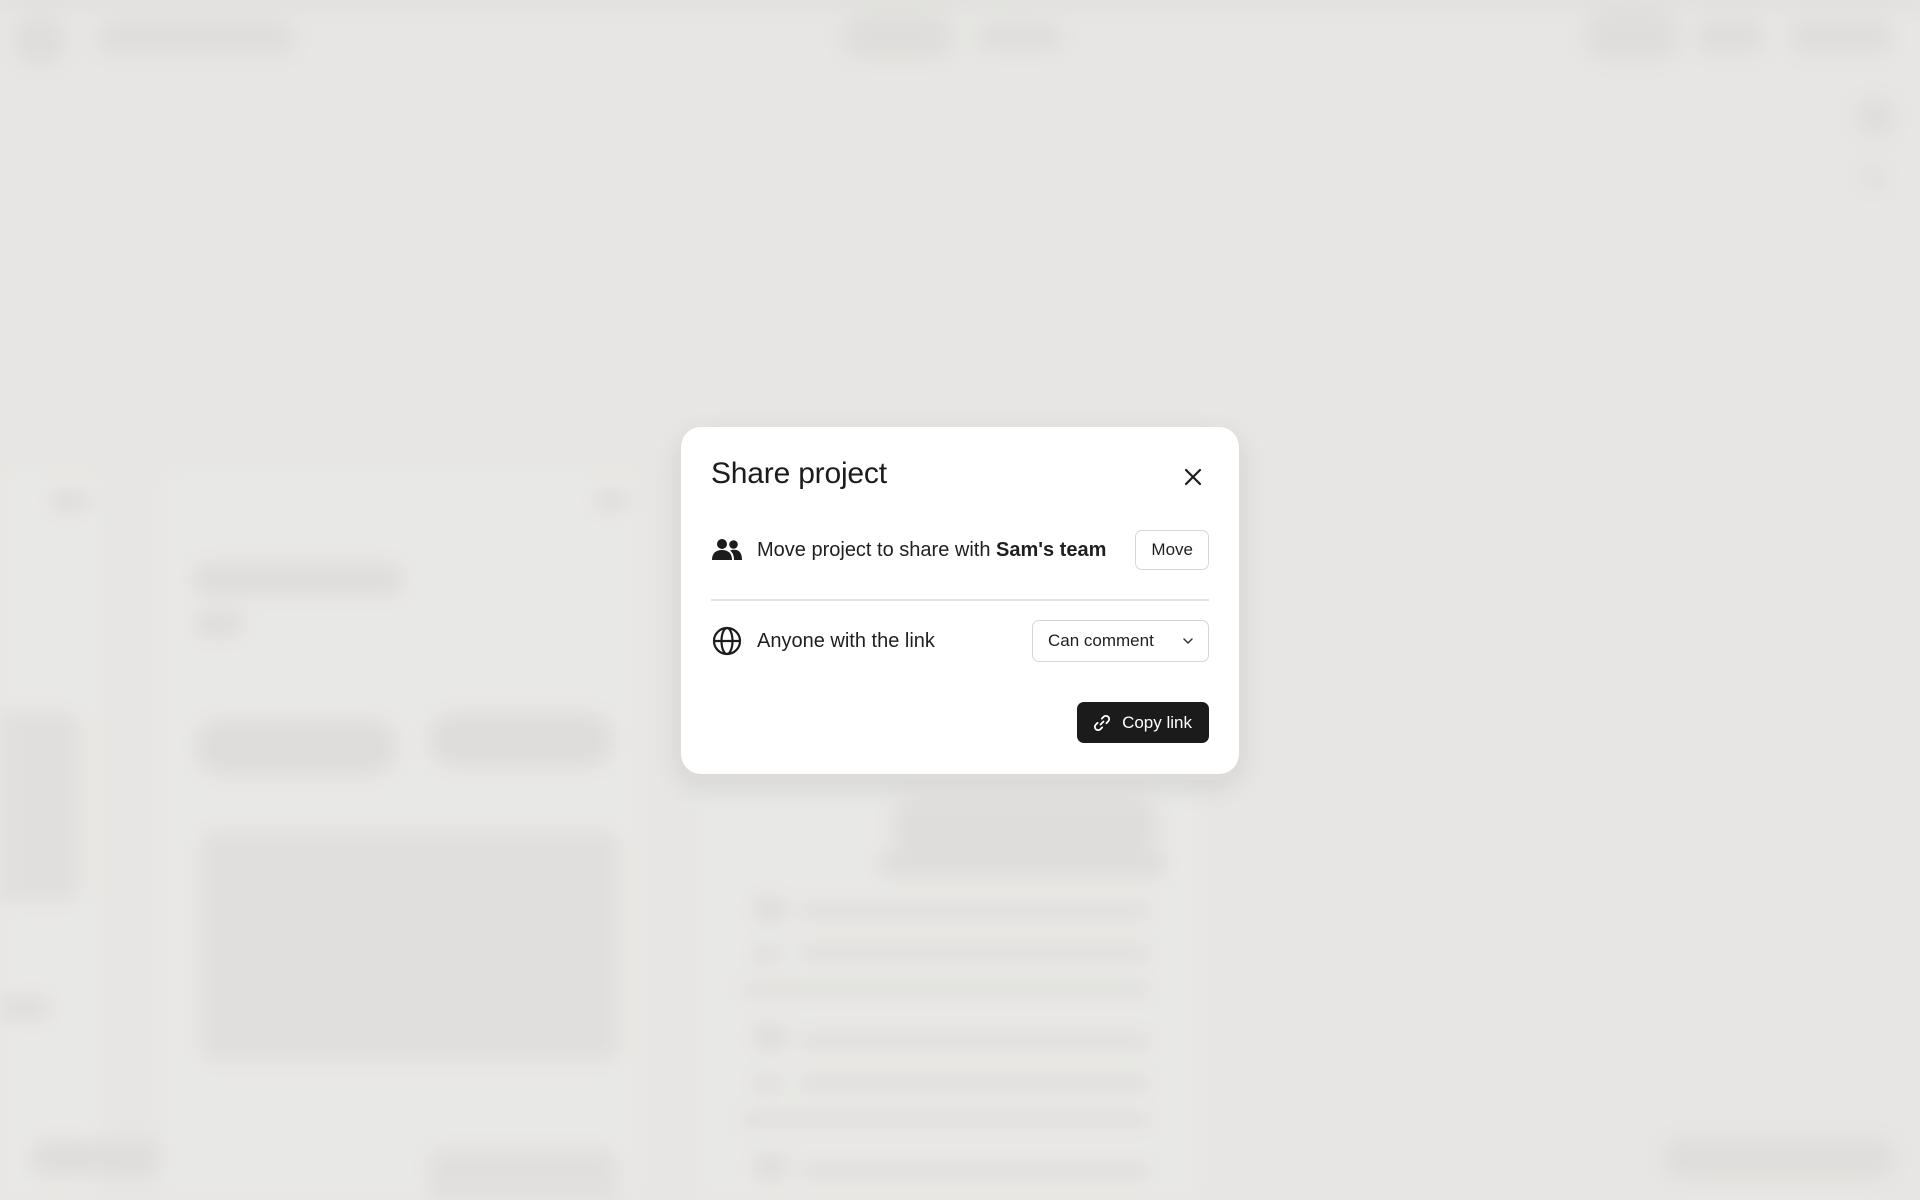 The width and height of the screenshot is (1920, 1200). I want to click on copy-link-button: Copy link, so click(1143, 722).